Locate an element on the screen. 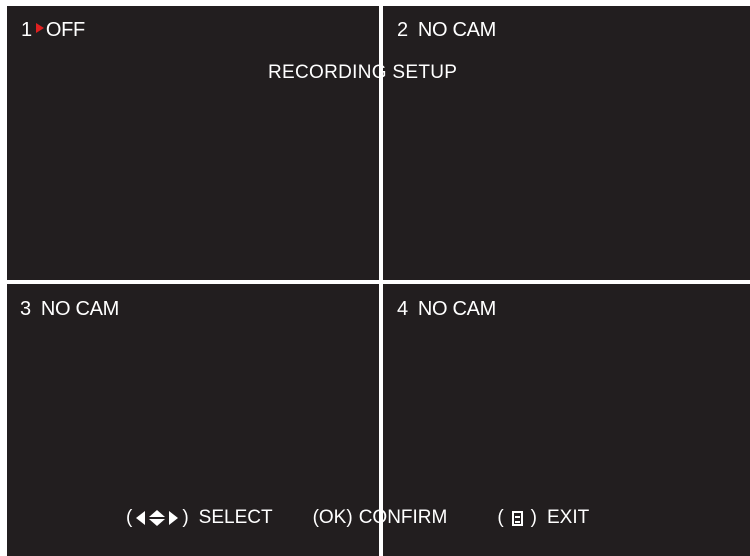  arrow-keys-icon is located at coordinates (157, 518).